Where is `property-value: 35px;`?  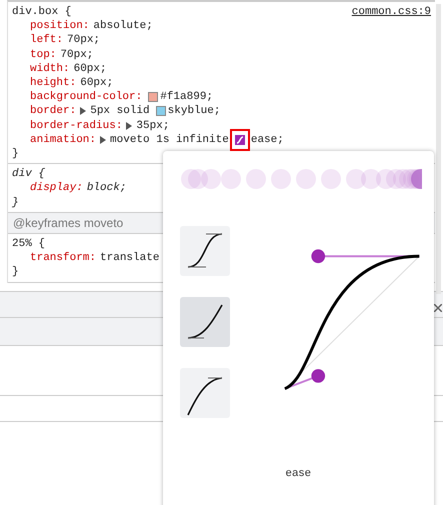 property-value: 35px; is located at coordinates (153, 125).